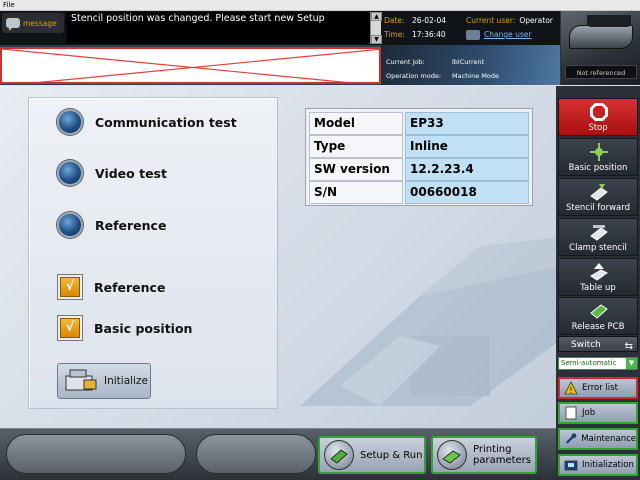 The image size is (640, 480). I want to click on test-communication: Communication test, so click(147, 122).